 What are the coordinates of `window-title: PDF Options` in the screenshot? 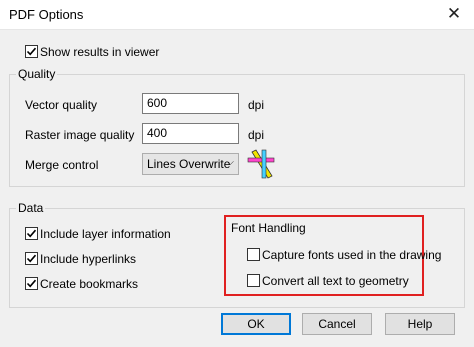 It's located at (46, 14).